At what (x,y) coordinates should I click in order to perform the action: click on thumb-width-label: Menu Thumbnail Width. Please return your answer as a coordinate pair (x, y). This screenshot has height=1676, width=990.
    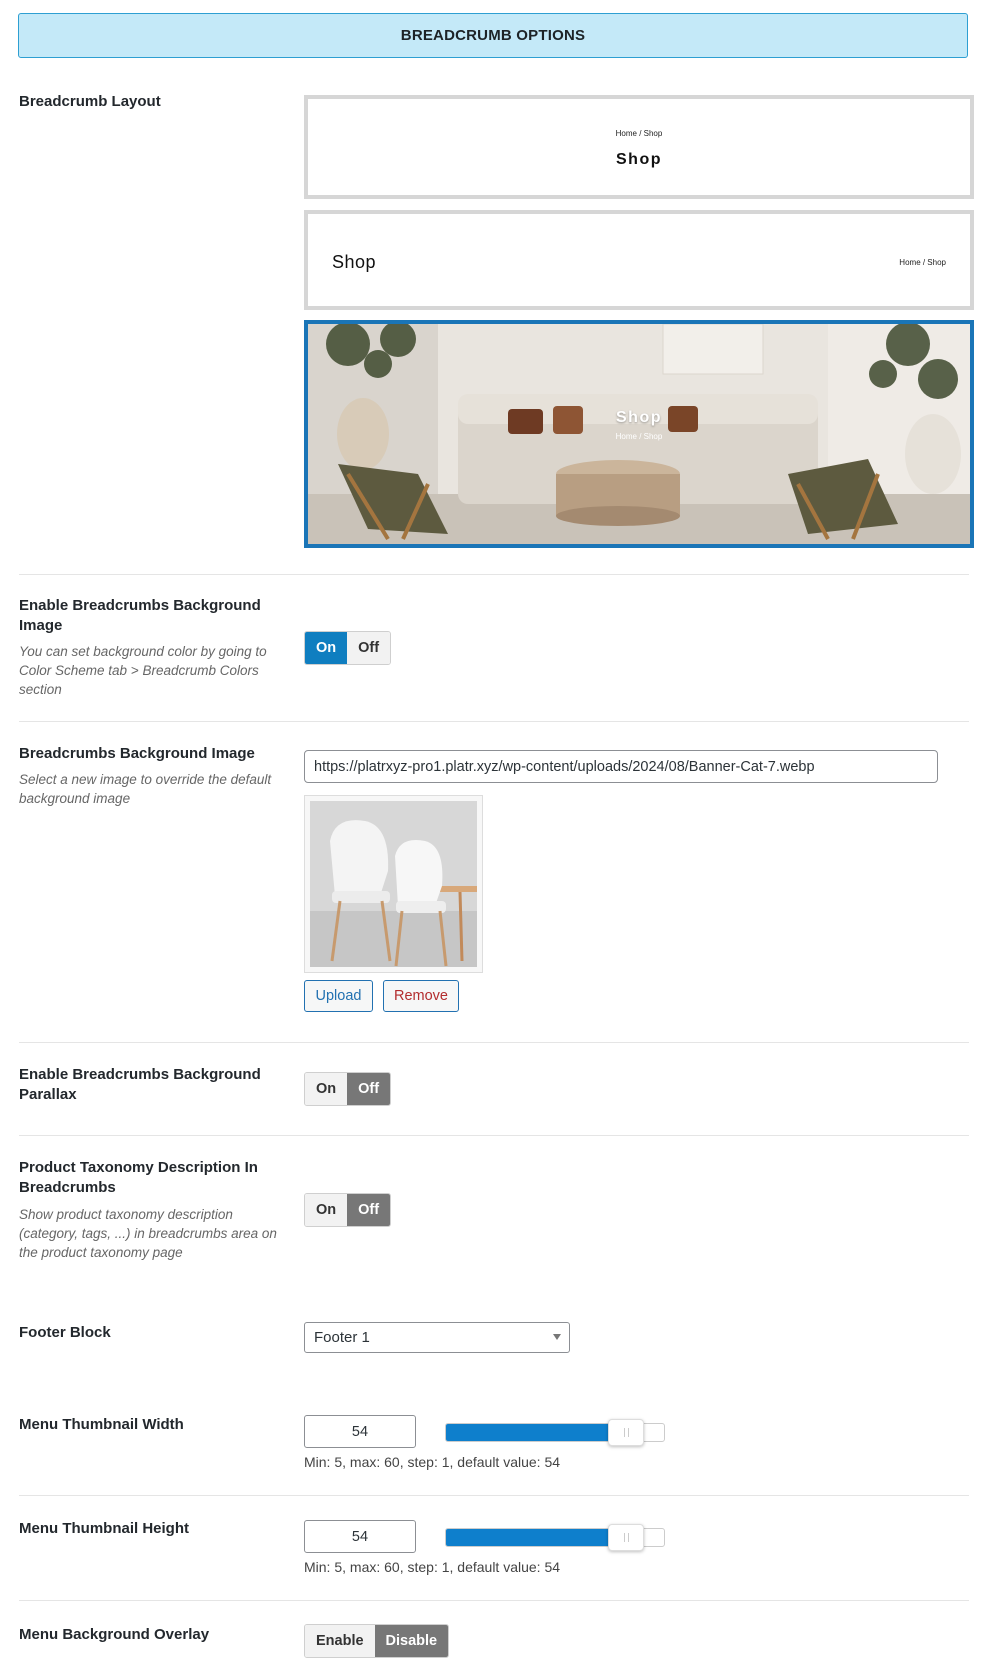
    Looking at the image, I should click on (101, 1424).